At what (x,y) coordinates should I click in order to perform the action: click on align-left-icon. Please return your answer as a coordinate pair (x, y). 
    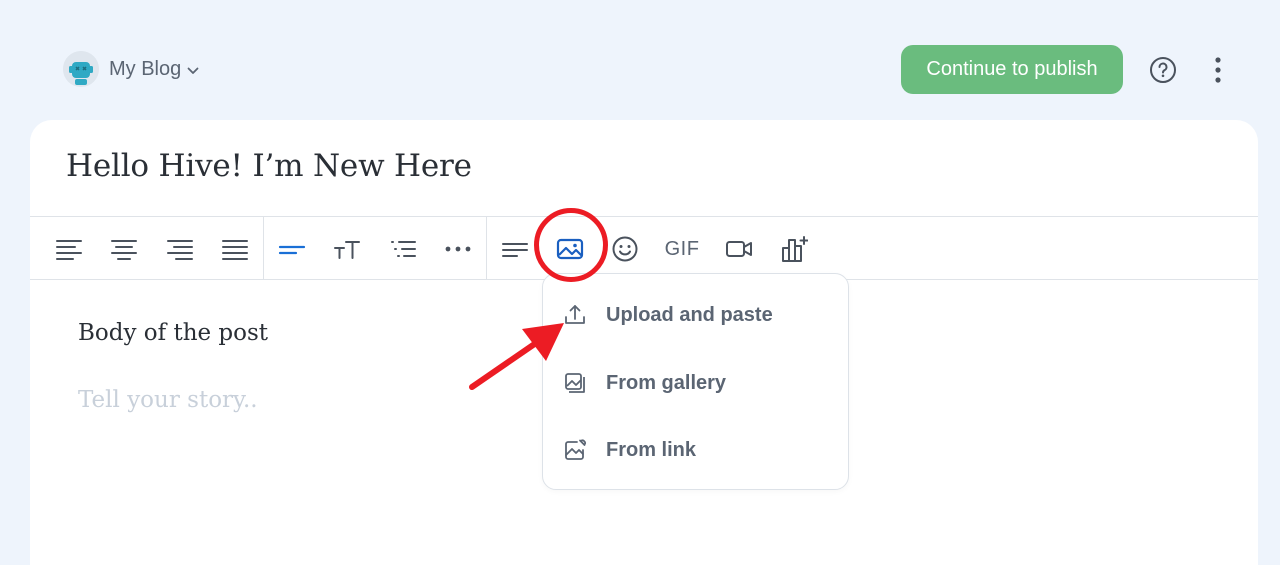
    Looking at the image, I should click on (69, 250).